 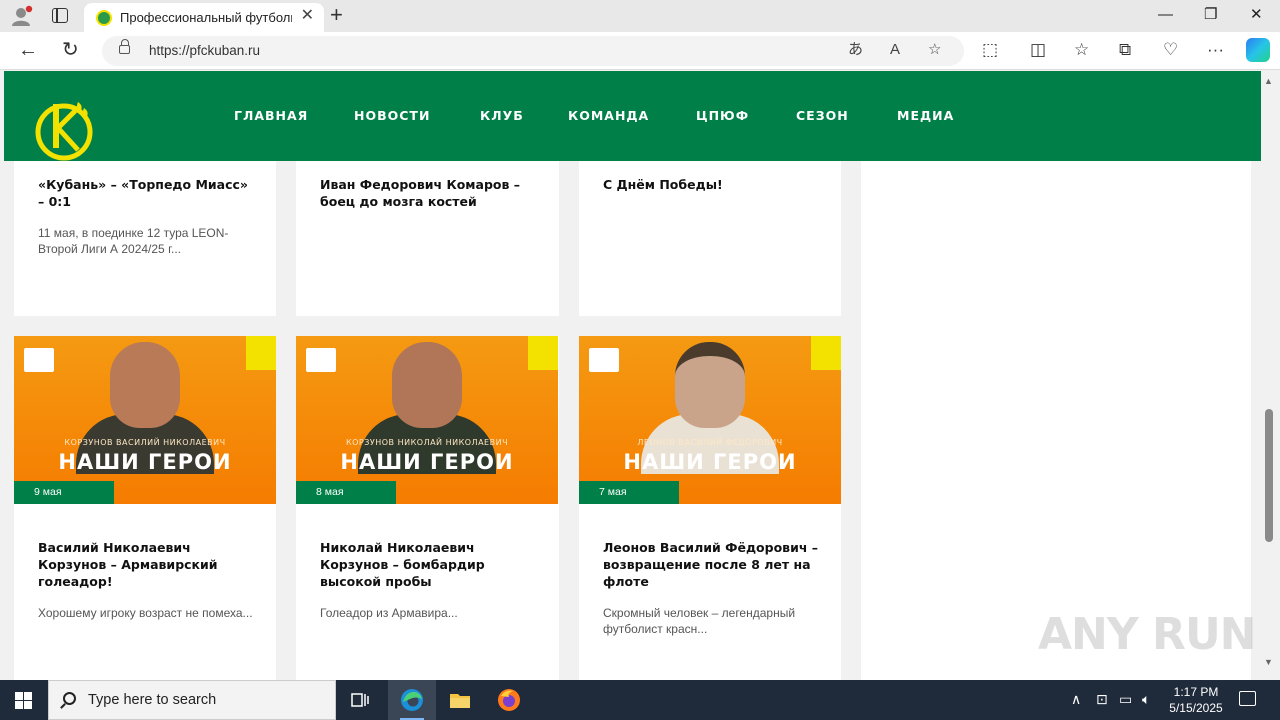 What do you see at coordinates (1215, 50) in the screenshot?
I see `more-menu-icon: ···` at bounding box center [1215, 50].